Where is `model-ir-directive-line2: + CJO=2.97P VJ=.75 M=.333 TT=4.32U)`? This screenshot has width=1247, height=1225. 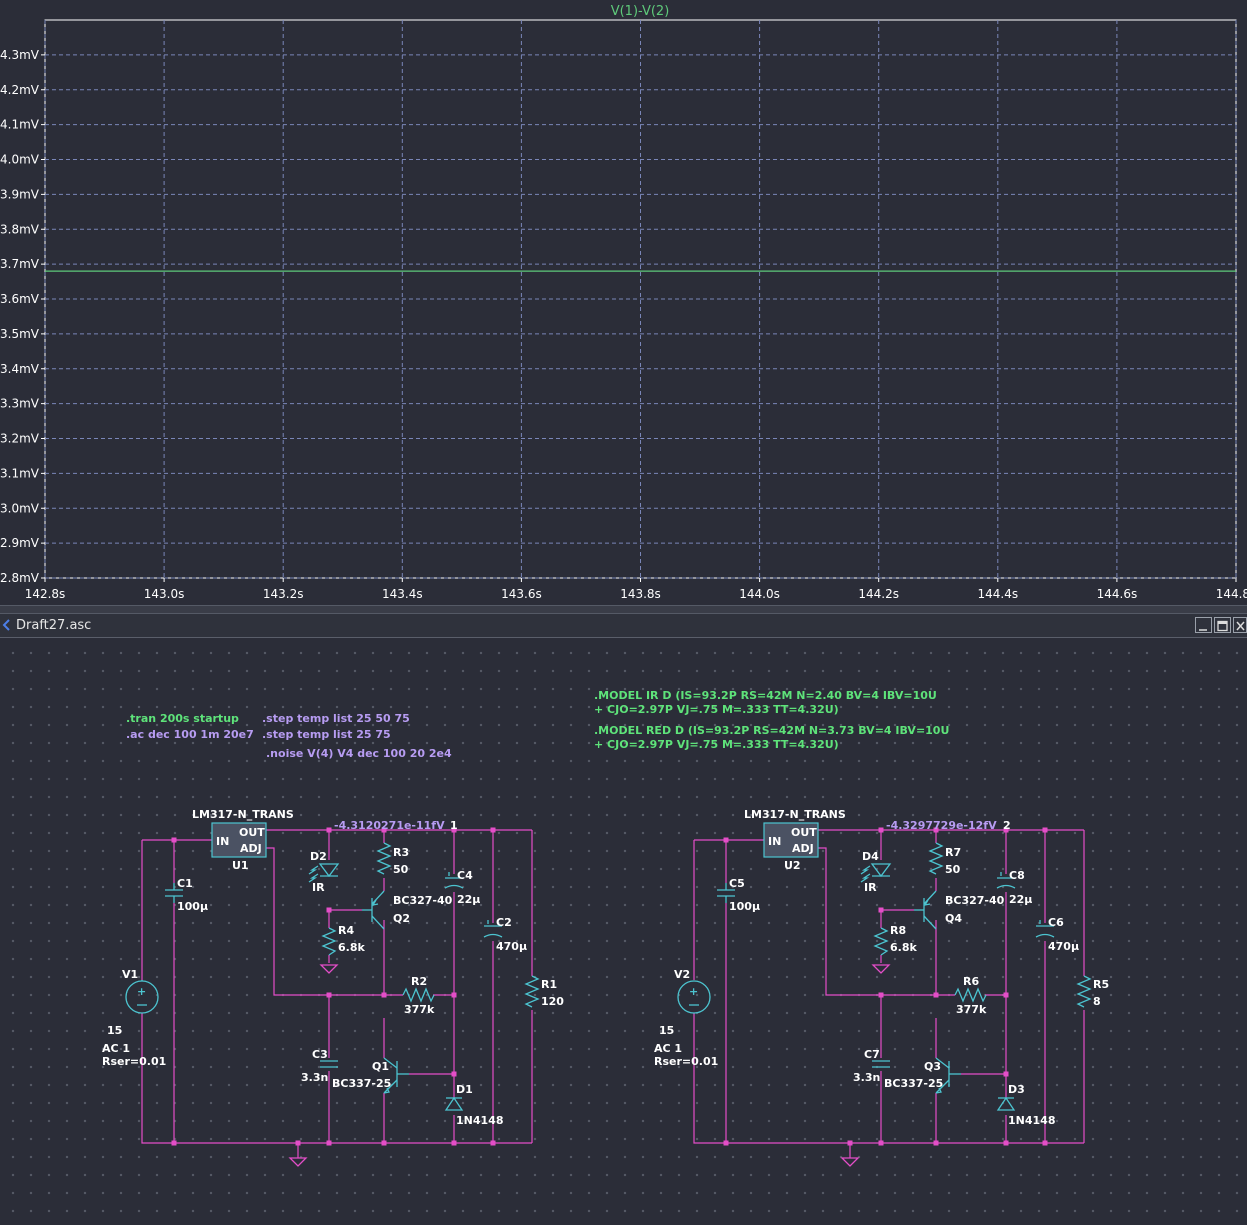
model-ir-directive-line2: + CJO=2.97P VJ=.75 M=.333 TT=4.32U) is located at coordinates (716, 709).